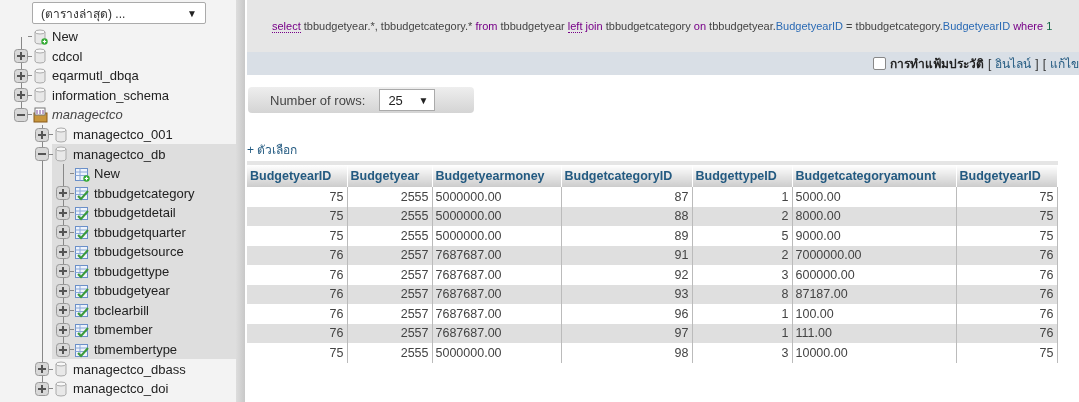 The image size is (1079, 402). I want to click on table-cell: 600000.00, so click(874, 275).